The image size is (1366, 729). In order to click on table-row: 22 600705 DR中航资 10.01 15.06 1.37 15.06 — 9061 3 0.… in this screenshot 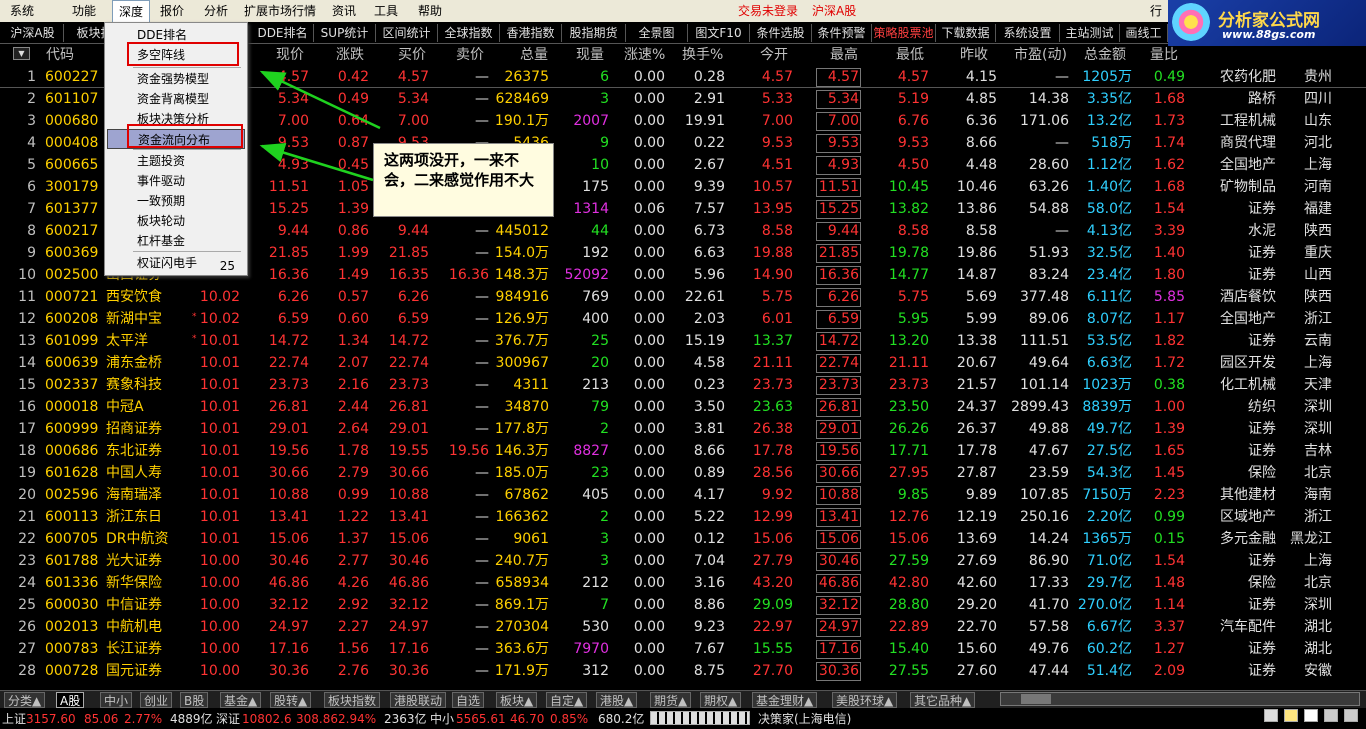, I will do `click(683, 539)`.